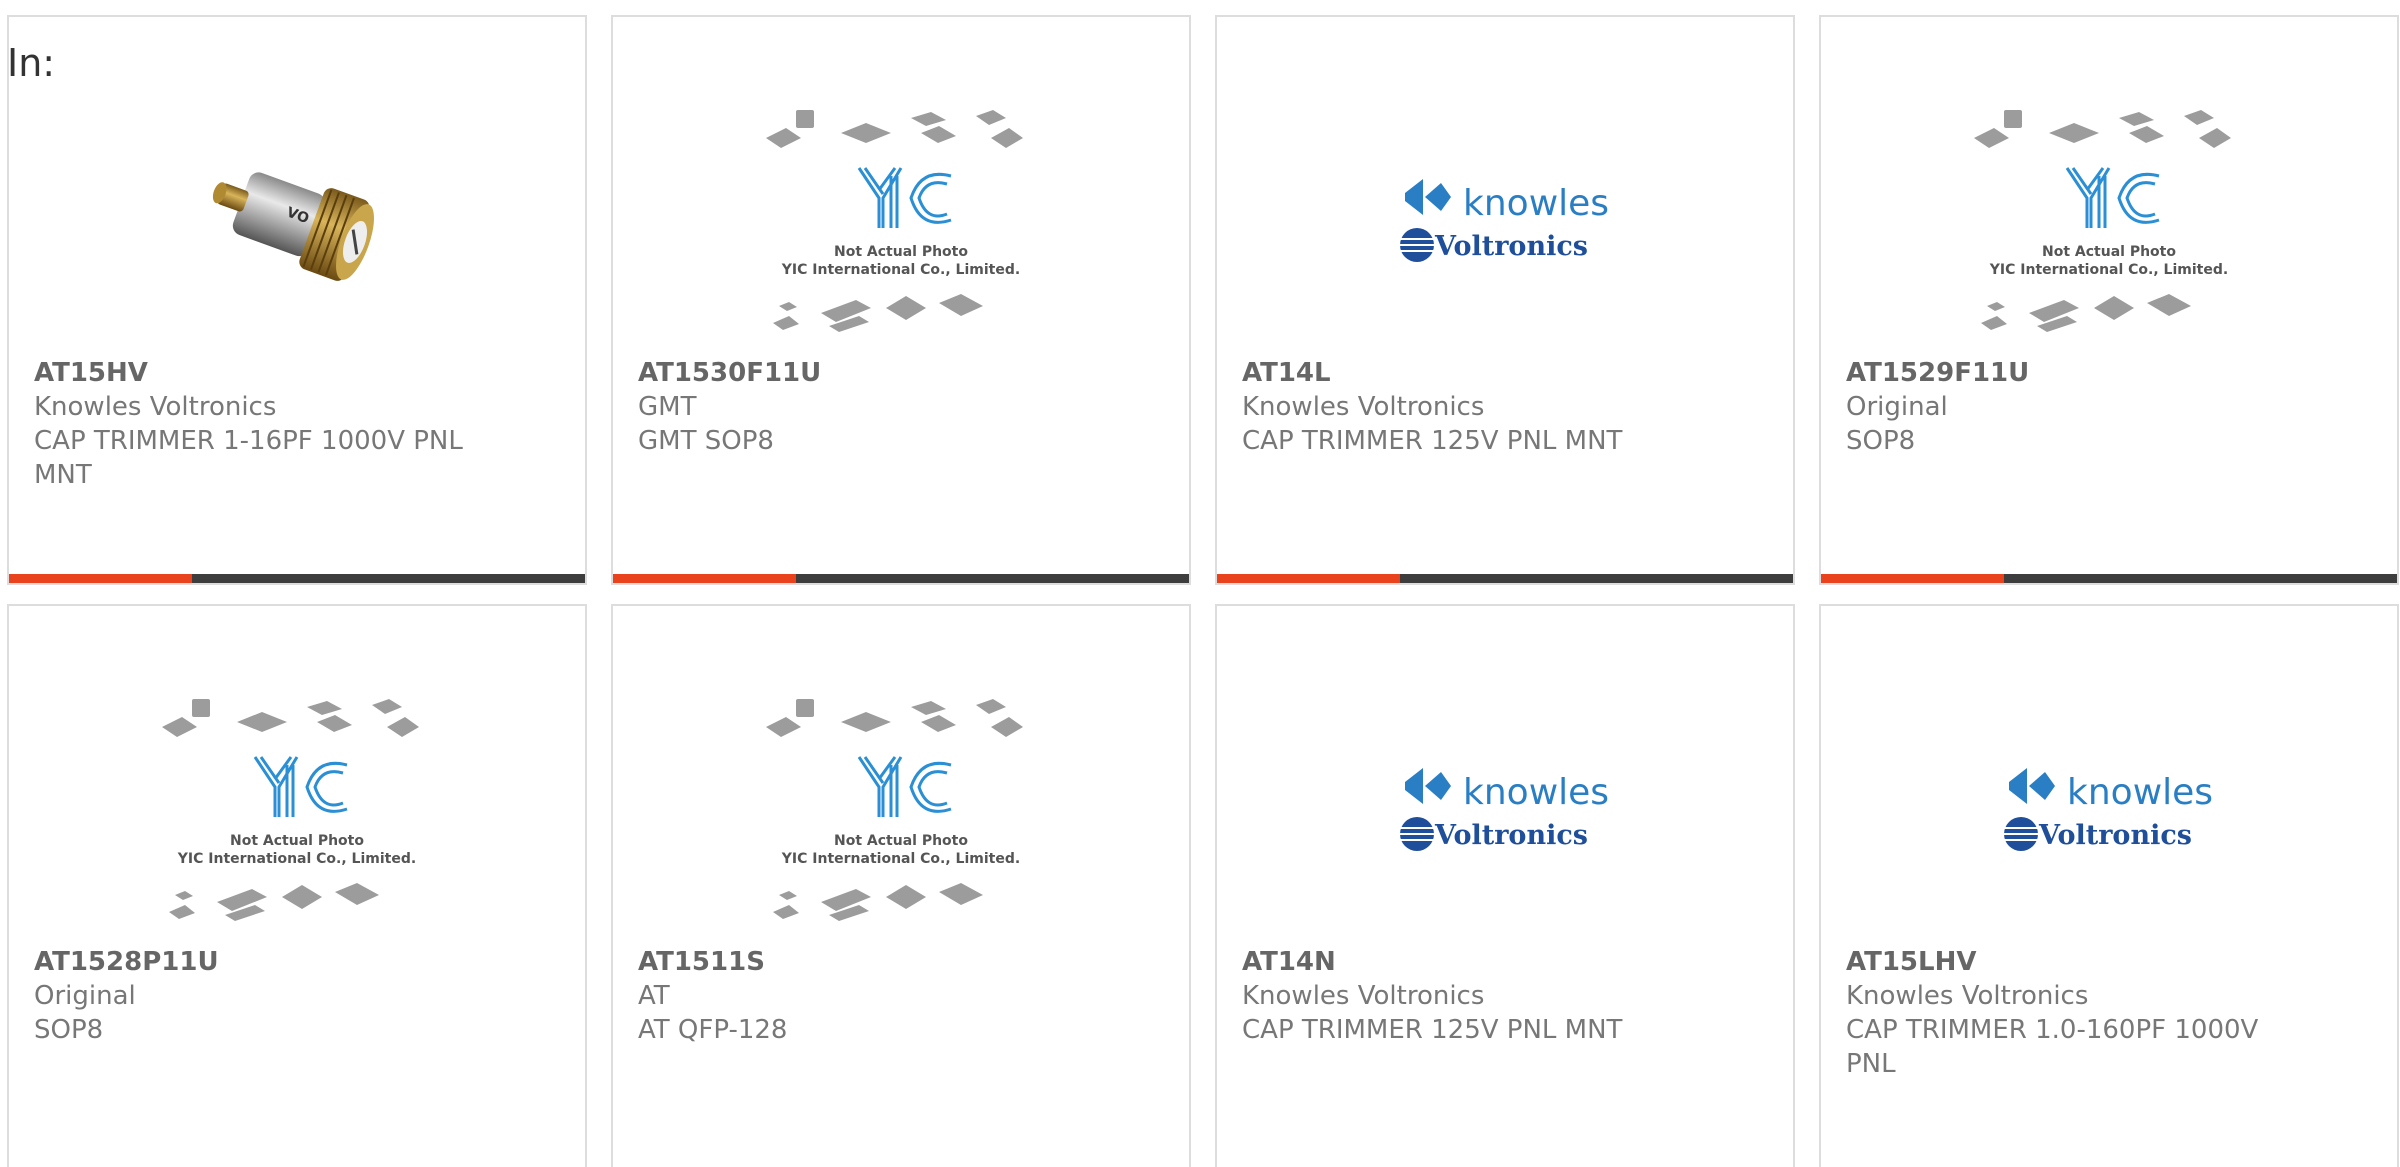 The image size is (2400, 1167). Describe the element at coordinates (713, 1030) in the screenshot. I see `description: AT QFP-128` at that location.